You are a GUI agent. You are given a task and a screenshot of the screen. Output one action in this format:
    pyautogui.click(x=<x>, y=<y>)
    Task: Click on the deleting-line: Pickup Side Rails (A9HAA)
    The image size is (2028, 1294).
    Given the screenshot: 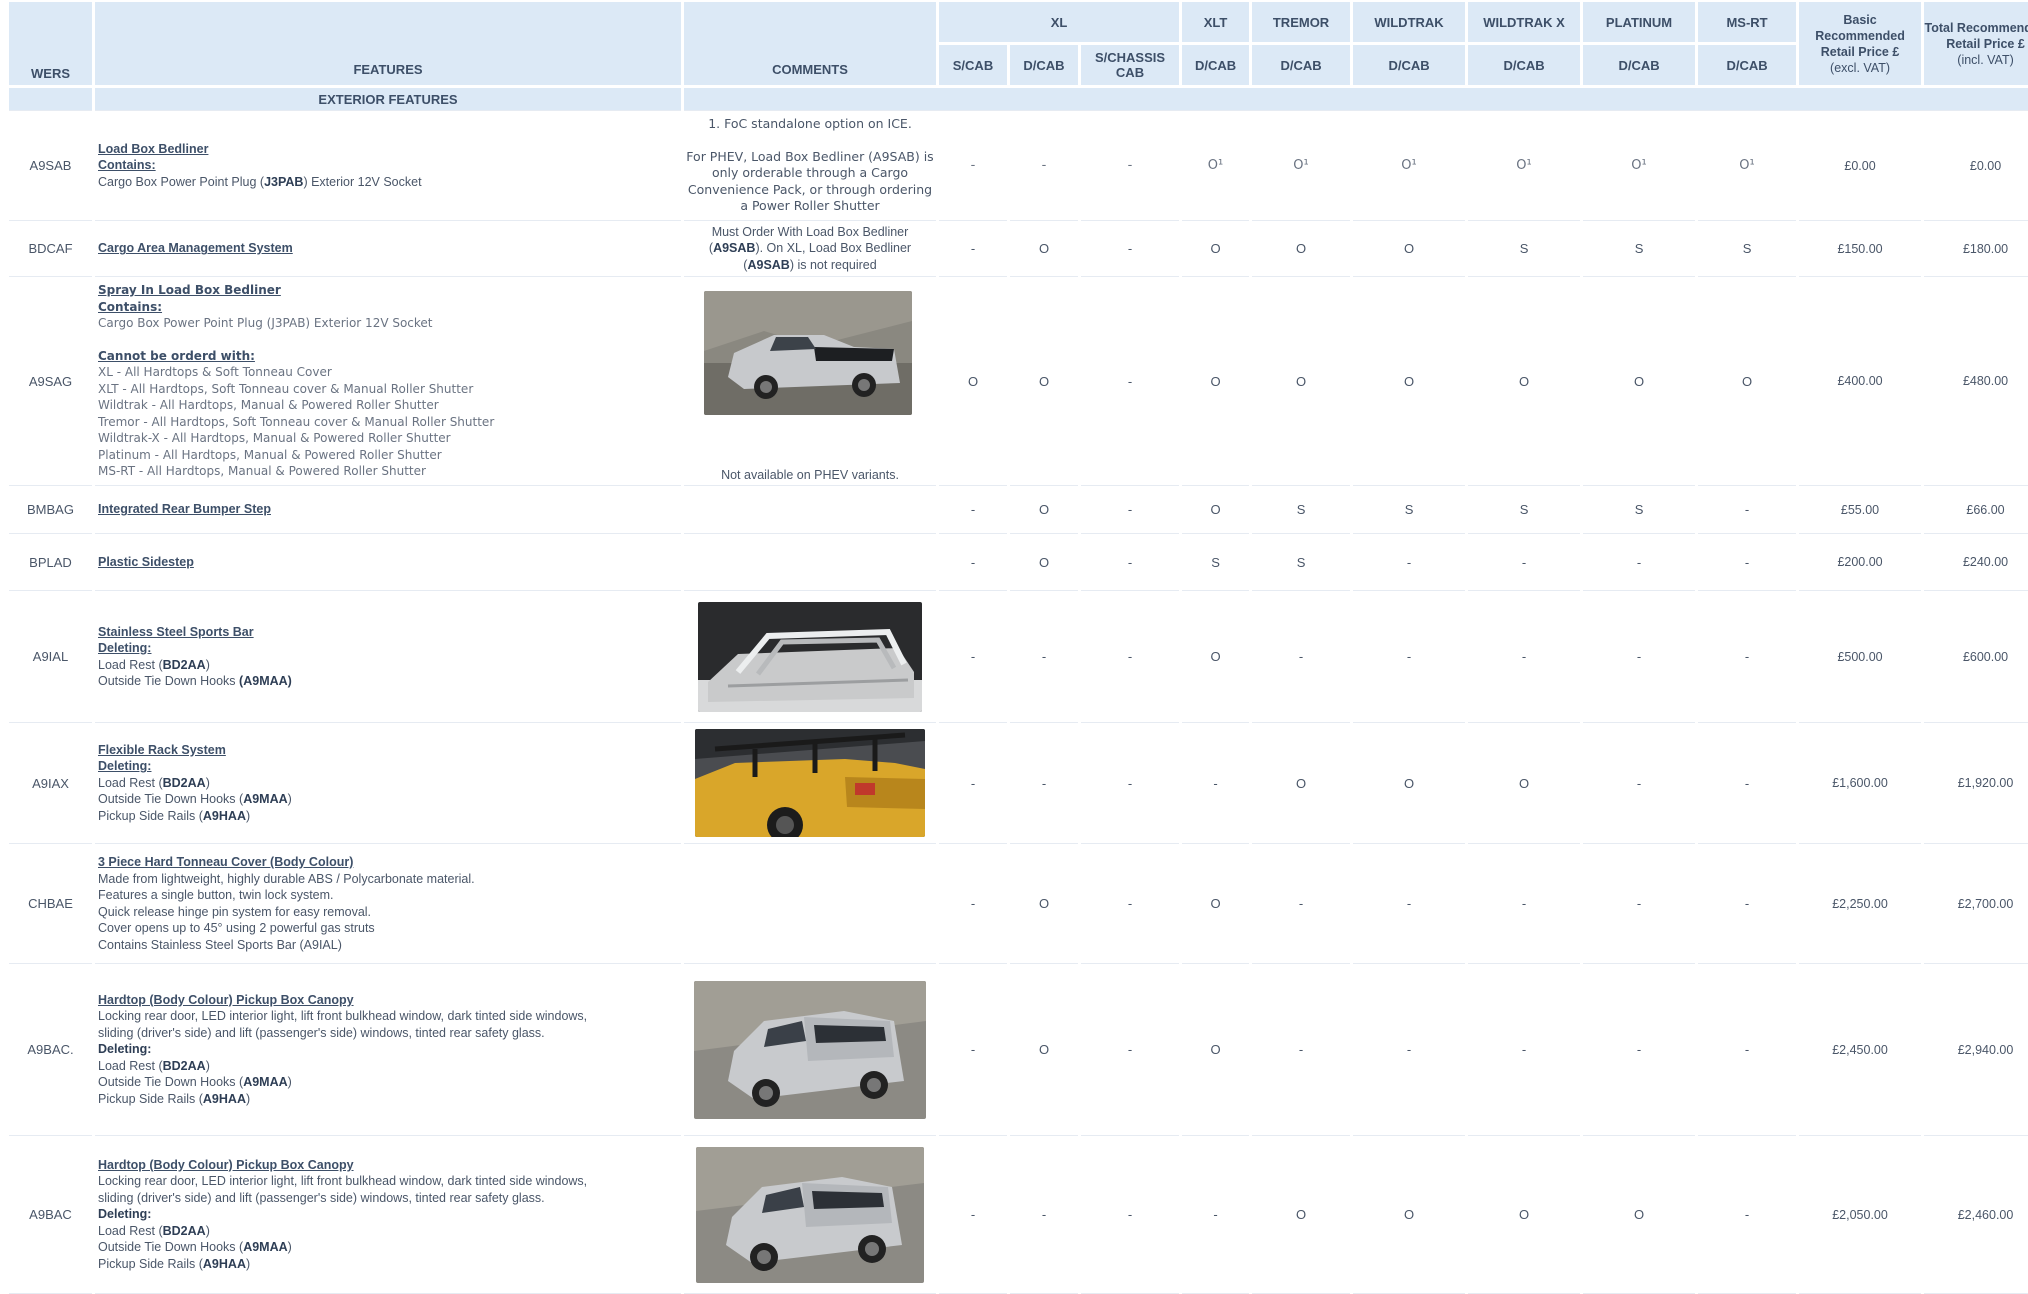 What is the action you would take?
    pyautogui.click(x=174, y=815)
    